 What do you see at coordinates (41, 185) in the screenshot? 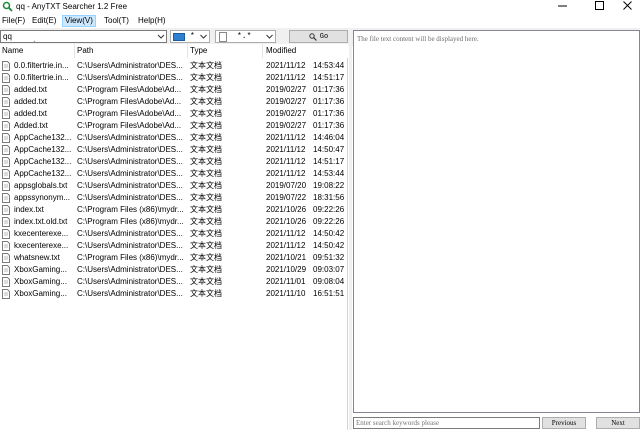
I see `cell-name: appsglobals.txt` at bounding box center [41, 185].